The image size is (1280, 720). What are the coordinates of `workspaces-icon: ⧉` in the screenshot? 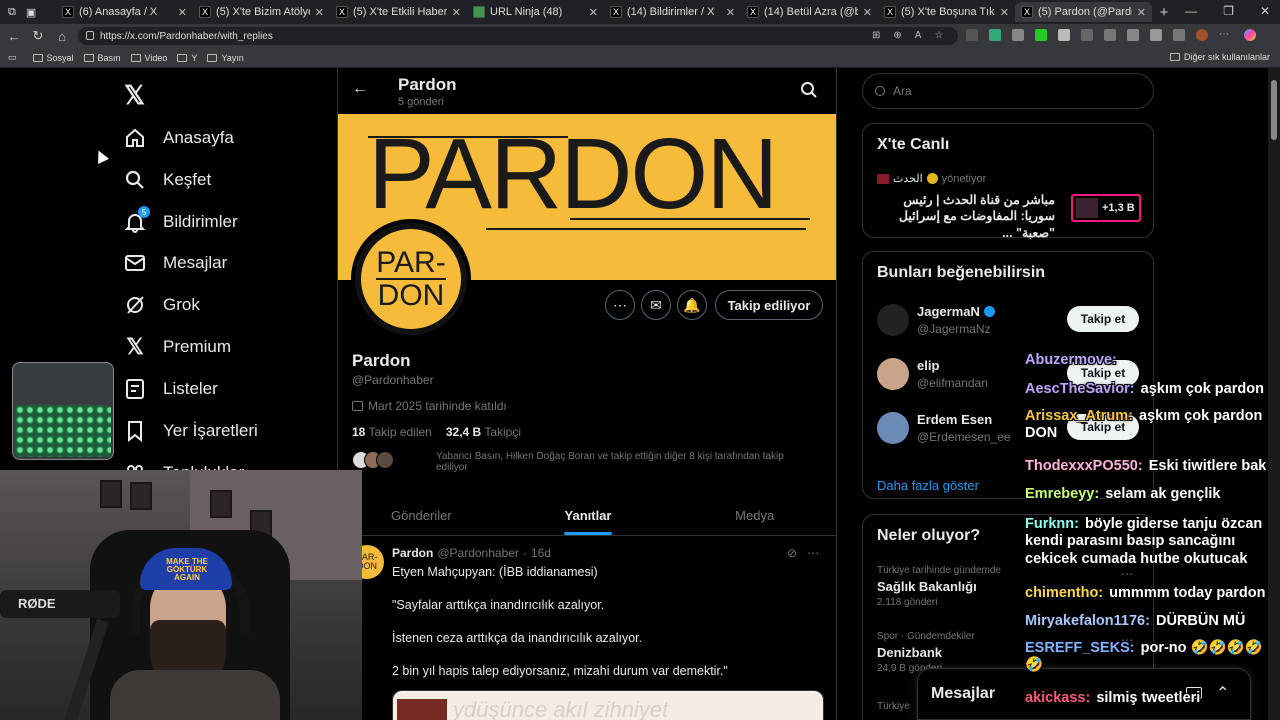 It's located at (12, 12).